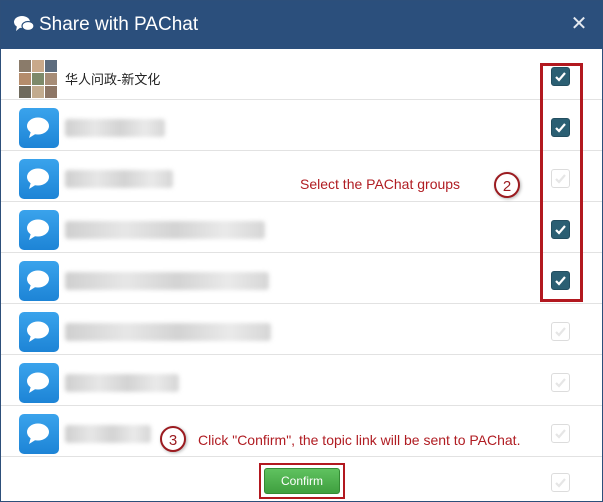 This screenshot has height=502, width=603. Describe the element at coordinates (301, 74) in the screenshot. I see `group-row: 华人问政-新文化` at that location.